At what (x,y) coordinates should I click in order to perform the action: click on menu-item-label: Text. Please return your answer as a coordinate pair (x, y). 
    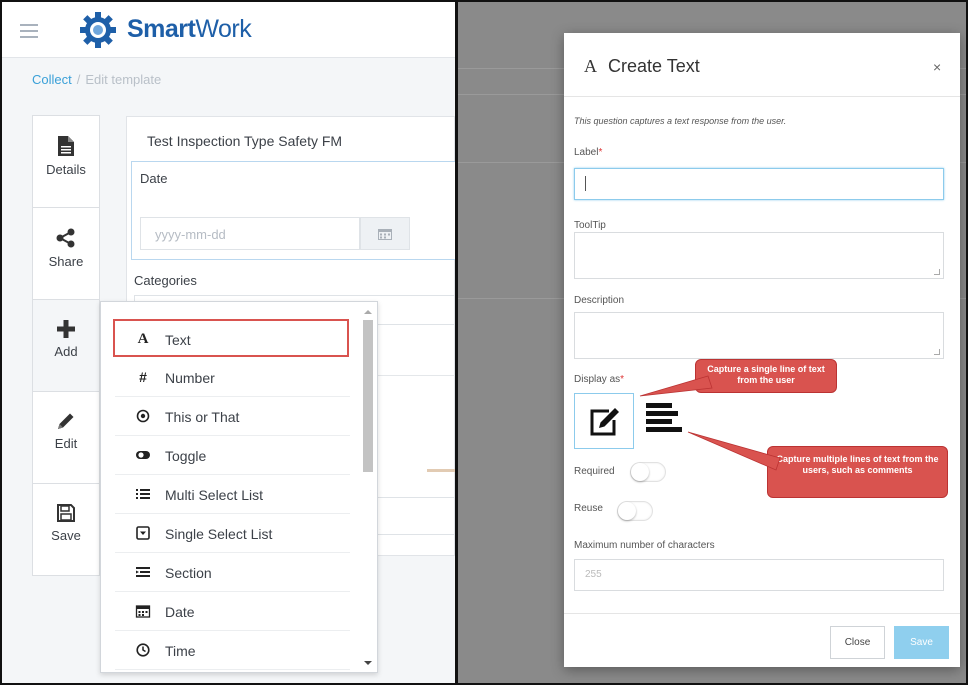
    Looking at the image, I should click on (178, 340).